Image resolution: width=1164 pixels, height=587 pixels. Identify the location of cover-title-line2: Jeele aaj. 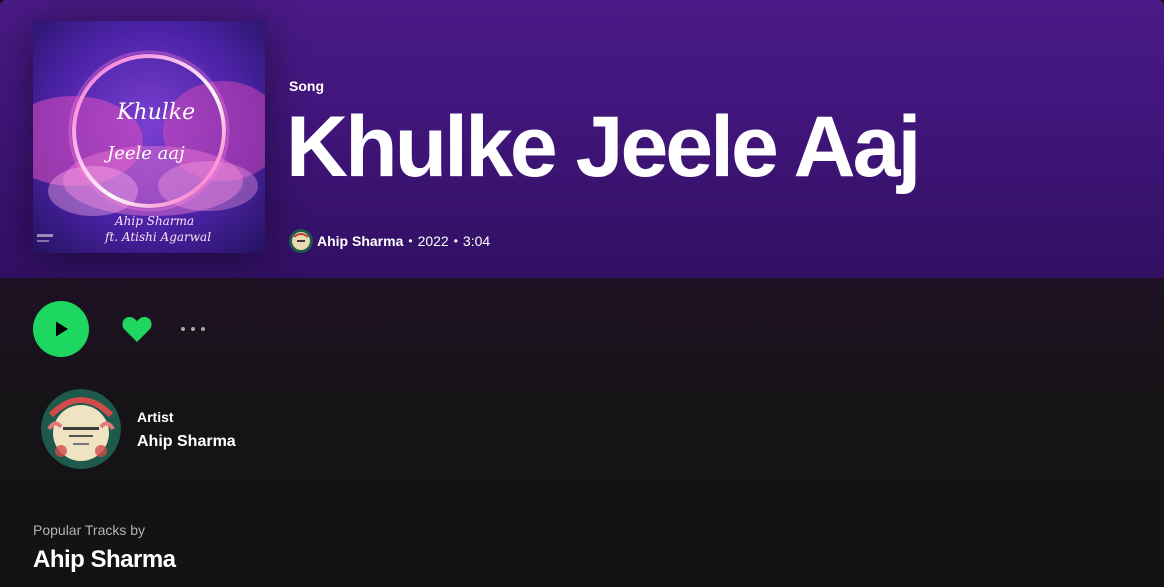
(144, 153).